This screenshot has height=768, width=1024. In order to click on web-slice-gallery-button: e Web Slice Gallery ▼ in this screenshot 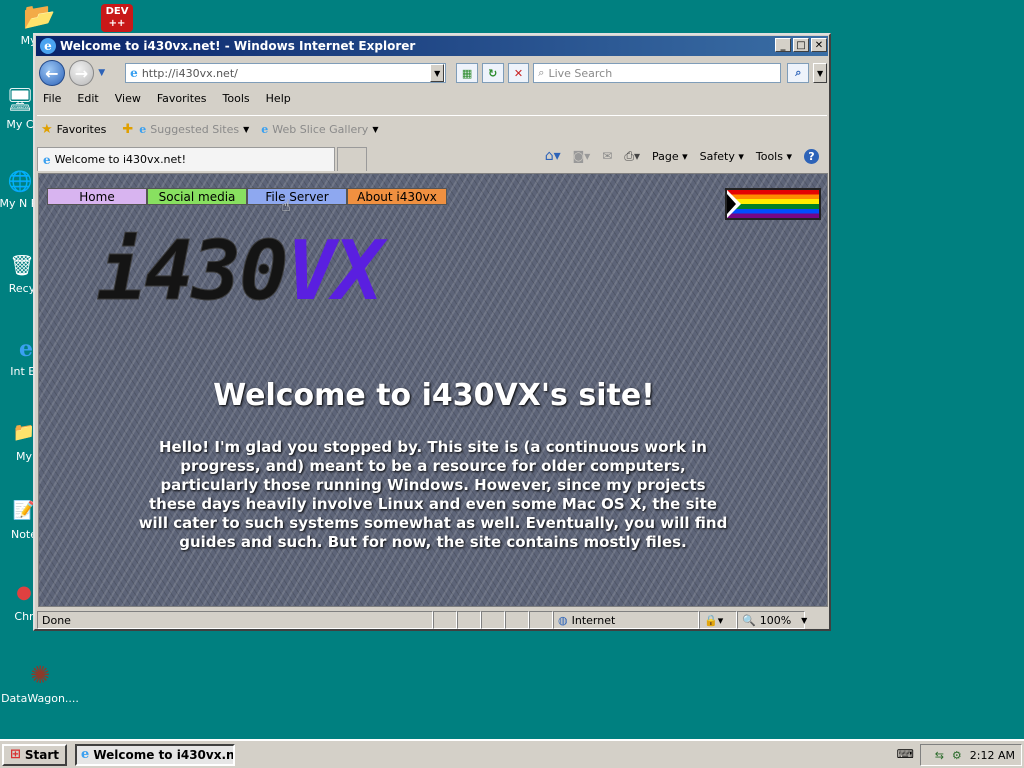, I will do `click(319, 129)`.